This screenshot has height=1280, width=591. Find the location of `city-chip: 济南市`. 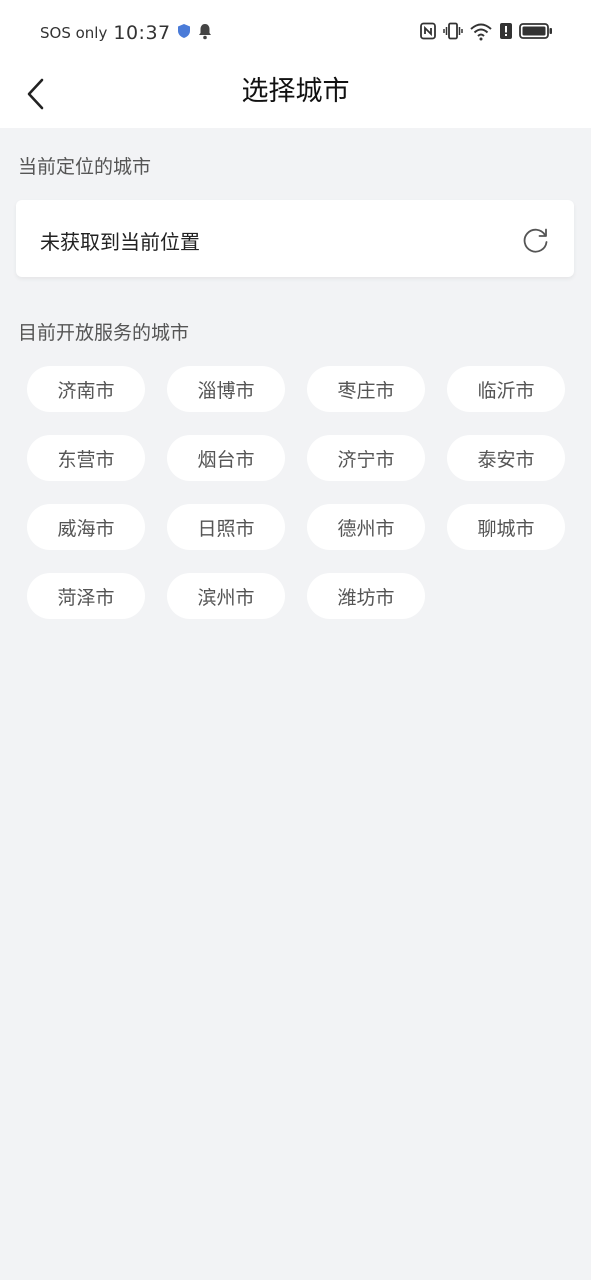

city-chip: 济南市 is located at coordinates (86, 389).